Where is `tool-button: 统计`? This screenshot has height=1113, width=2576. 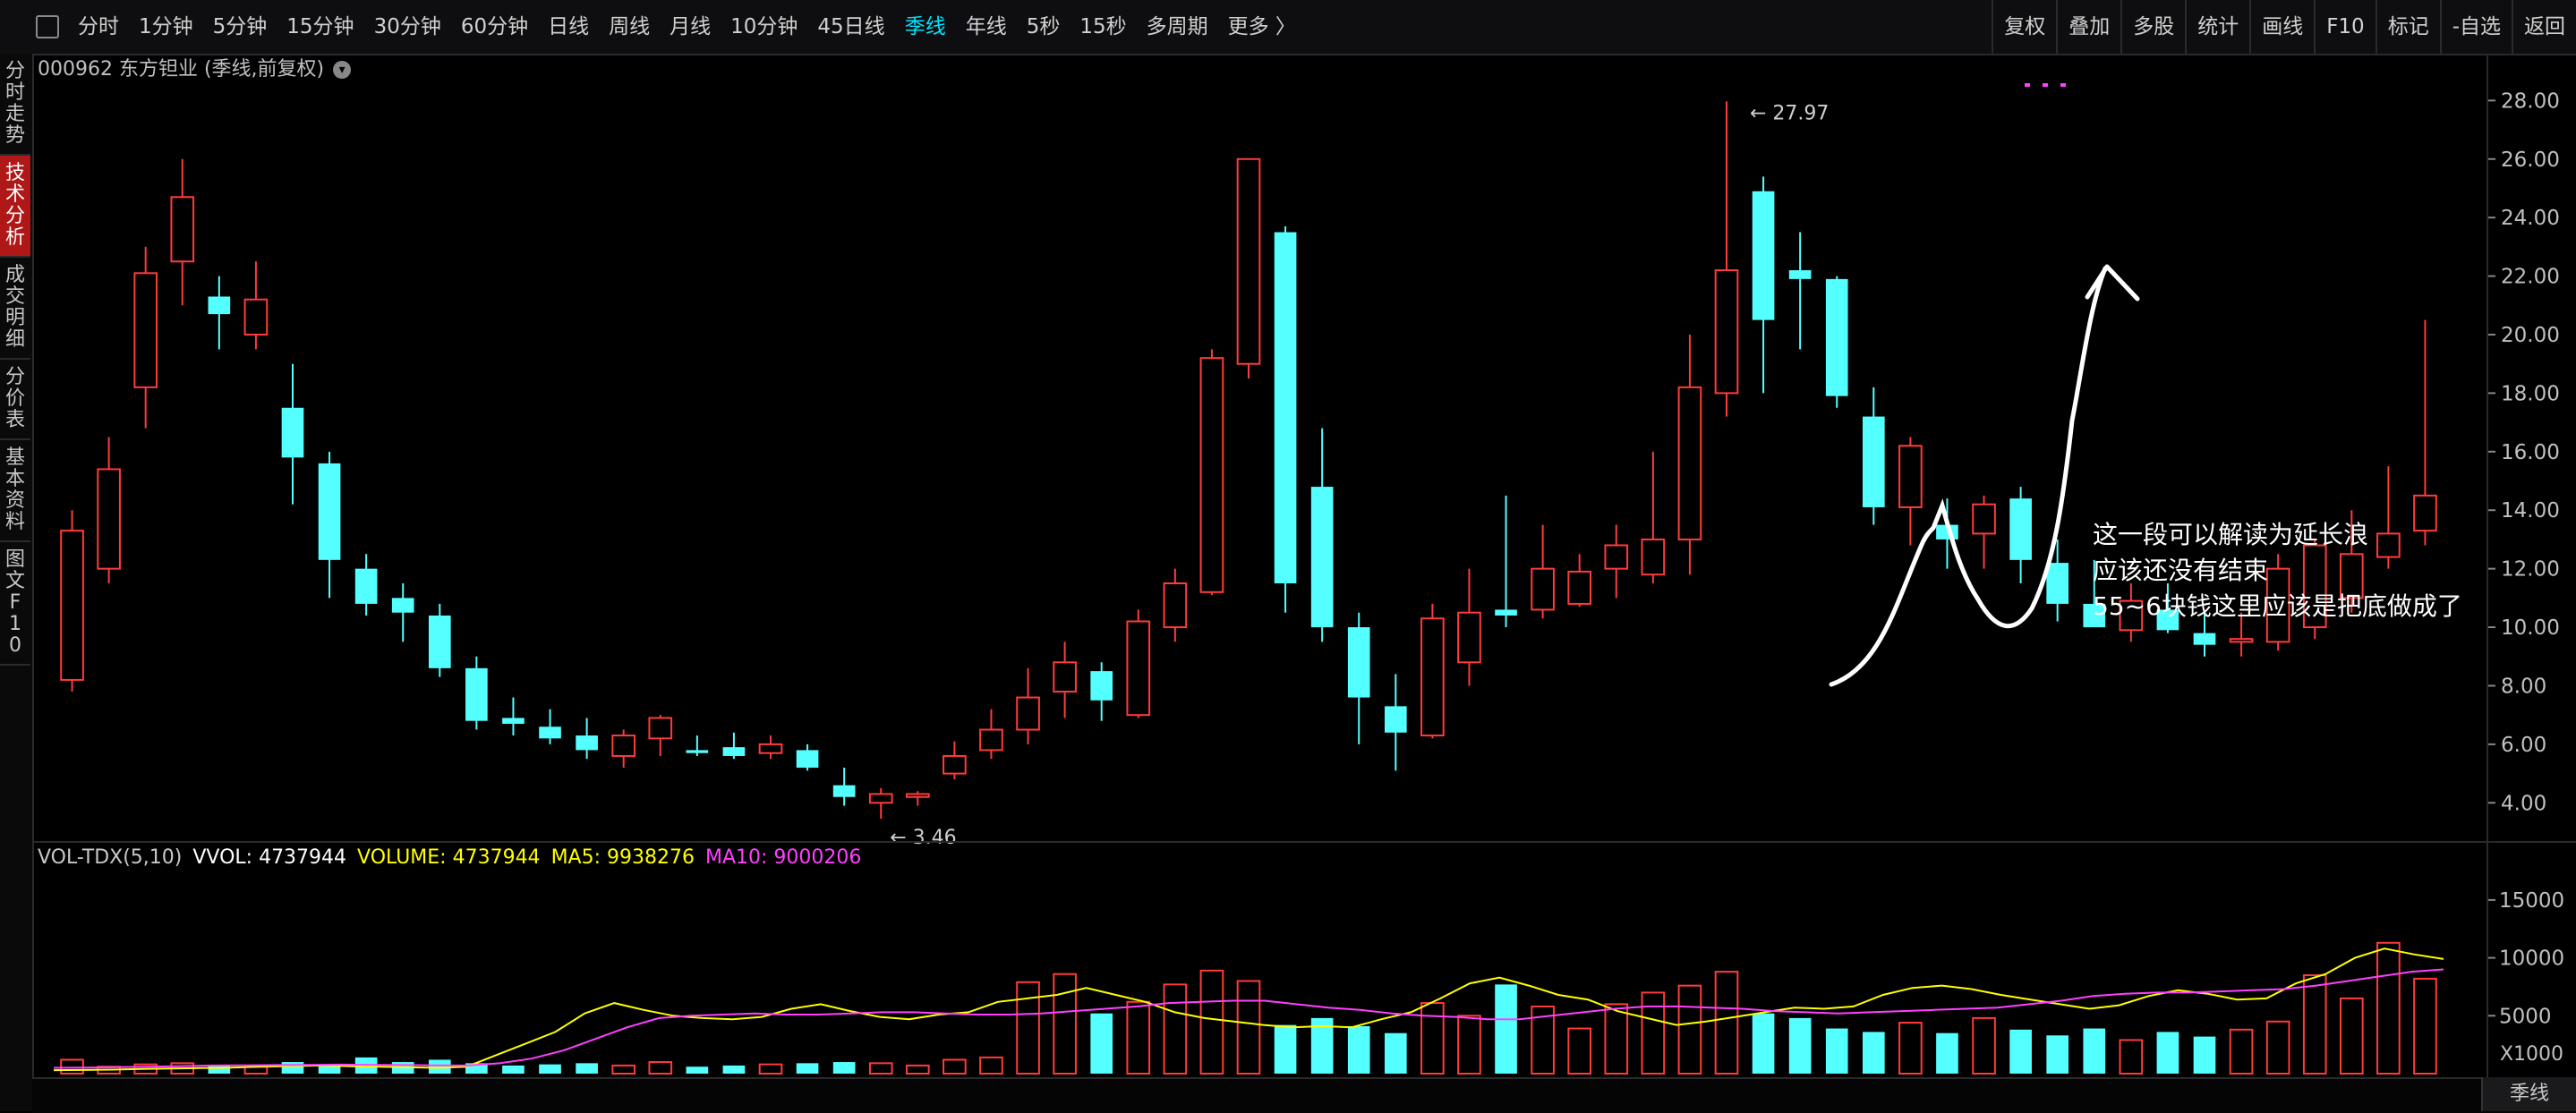 tool-button: 统计 is located at coordinates (2217, 27).